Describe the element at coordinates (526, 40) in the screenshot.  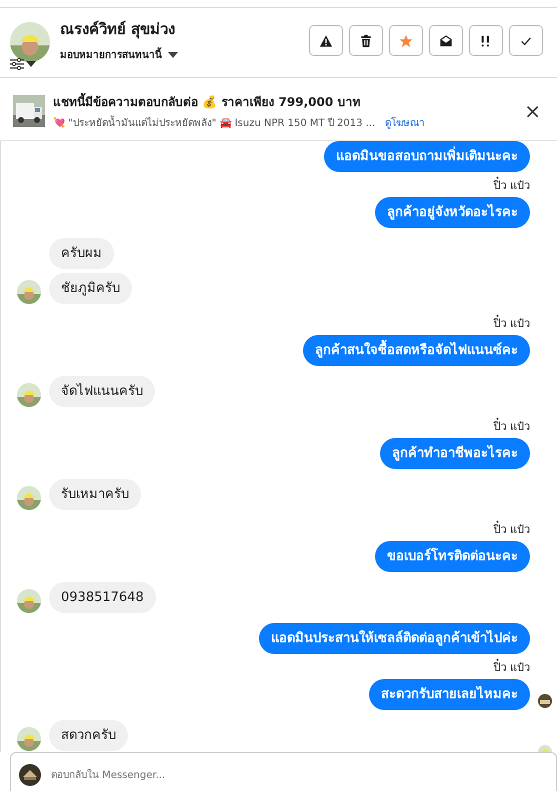
I see `check-button` at that location.